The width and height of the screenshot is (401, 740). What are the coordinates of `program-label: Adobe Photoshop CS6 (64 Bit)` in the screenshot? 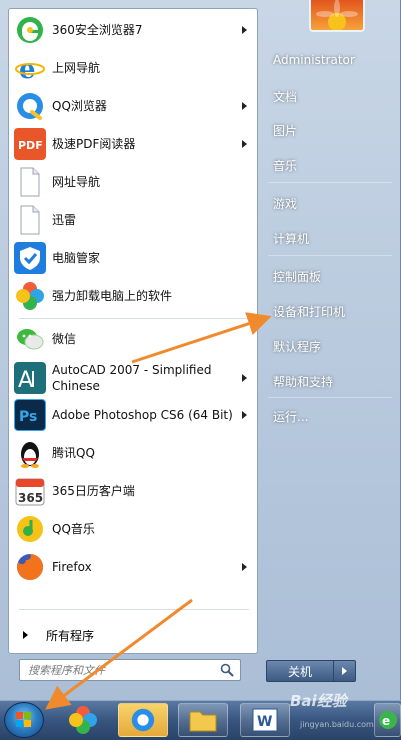 It's located at (142, 415).